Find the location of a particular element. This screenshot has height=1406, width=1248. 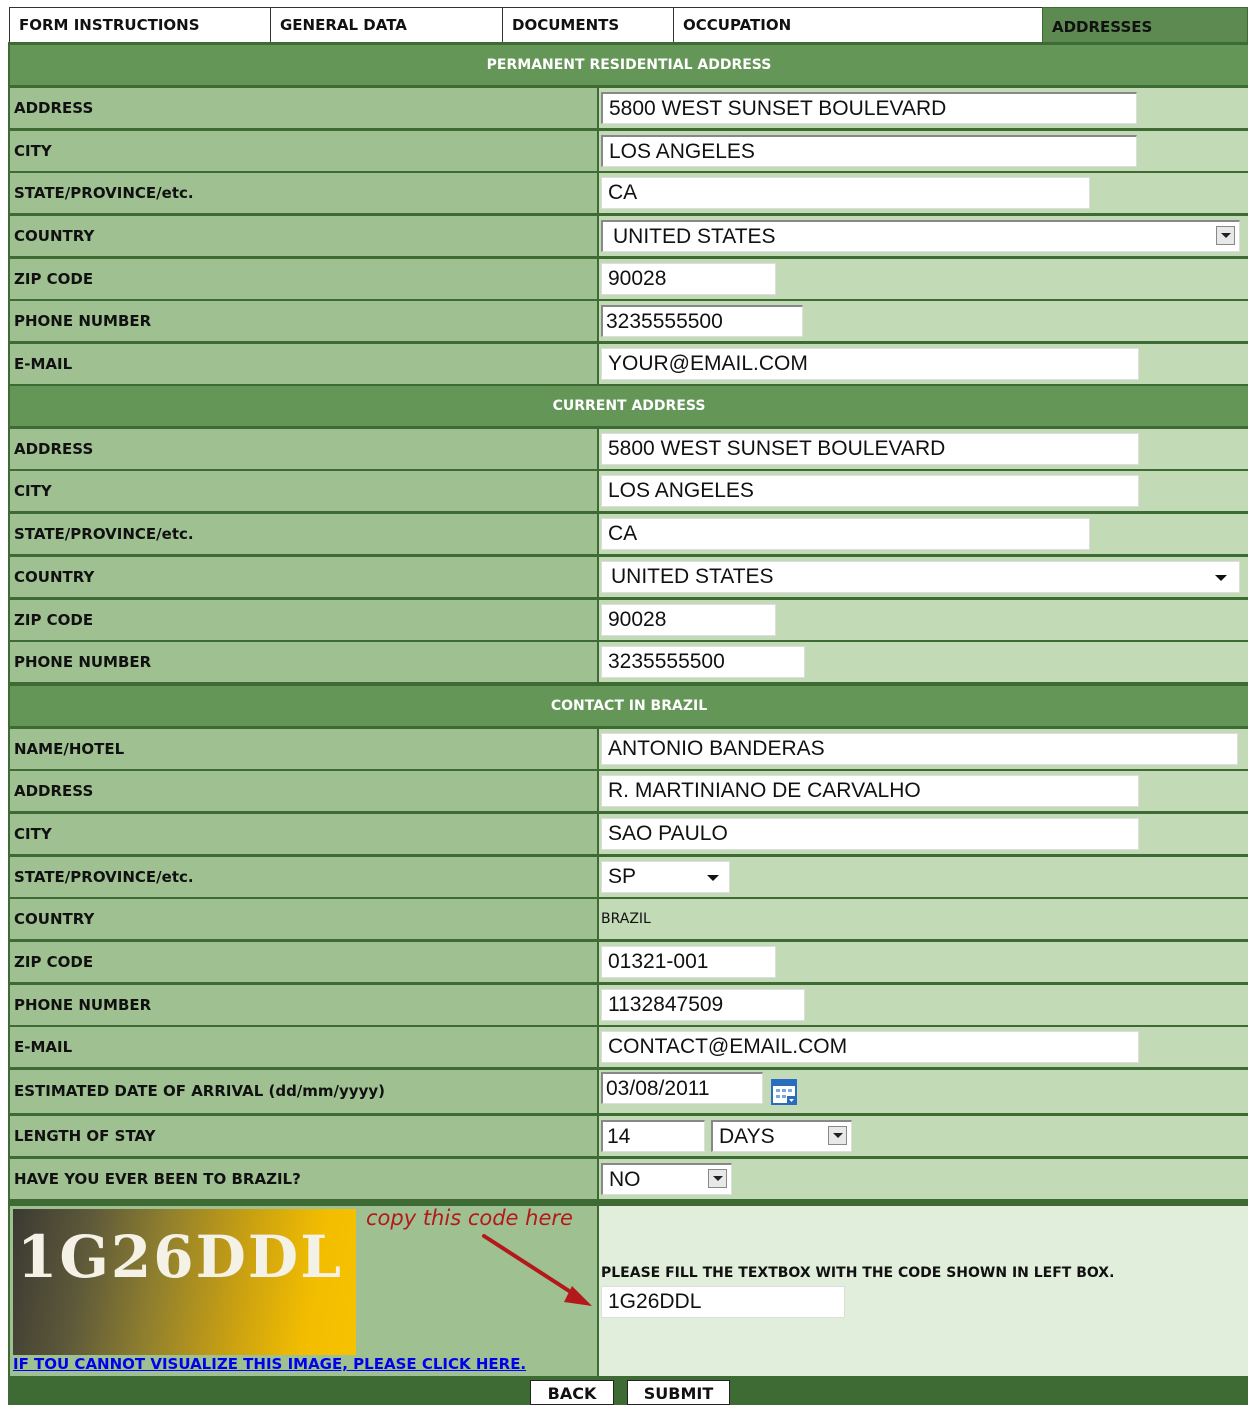

row-label-cell: HAVE YOU EVER BEEN TO BRAZIL? is located at coordinates (303, 1179).